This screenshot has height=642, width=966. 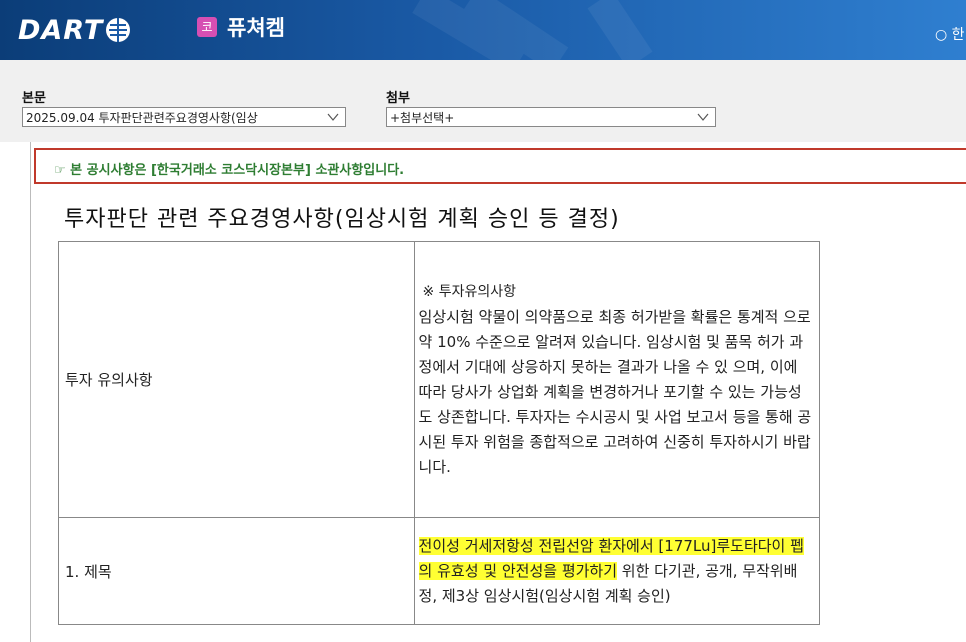 I want to click on app-header: DART 코 퓨쳐켐 ○ 한, so click(x=483, y=30).